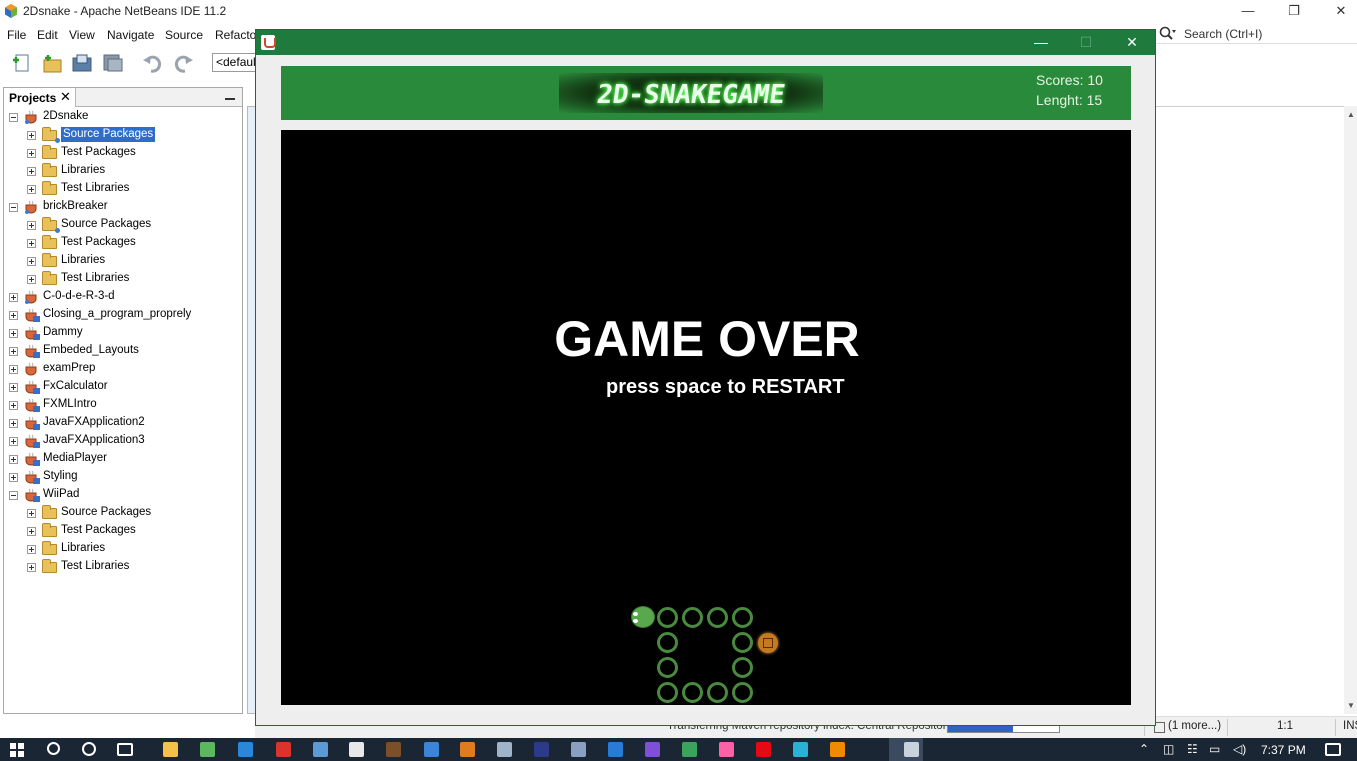 The image size is (1357, 761). What do you see at coordinates (800, 749) in the screenshot?
I see `vpn-icon` at bounding box center [800, 749].